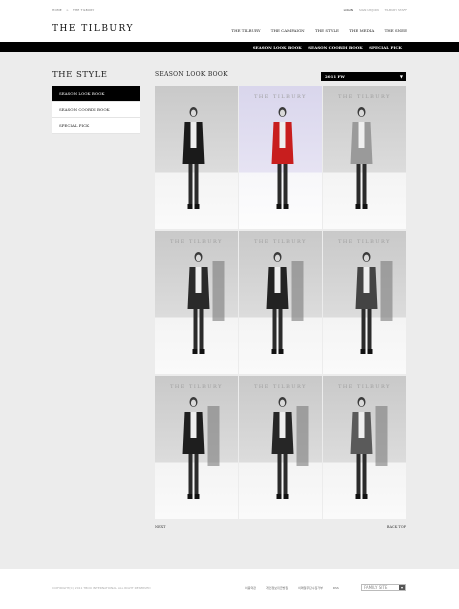  Describe the element at coordinates (336, 588) in the screenshot. I see `footer-link-rss: RSS` at that location.